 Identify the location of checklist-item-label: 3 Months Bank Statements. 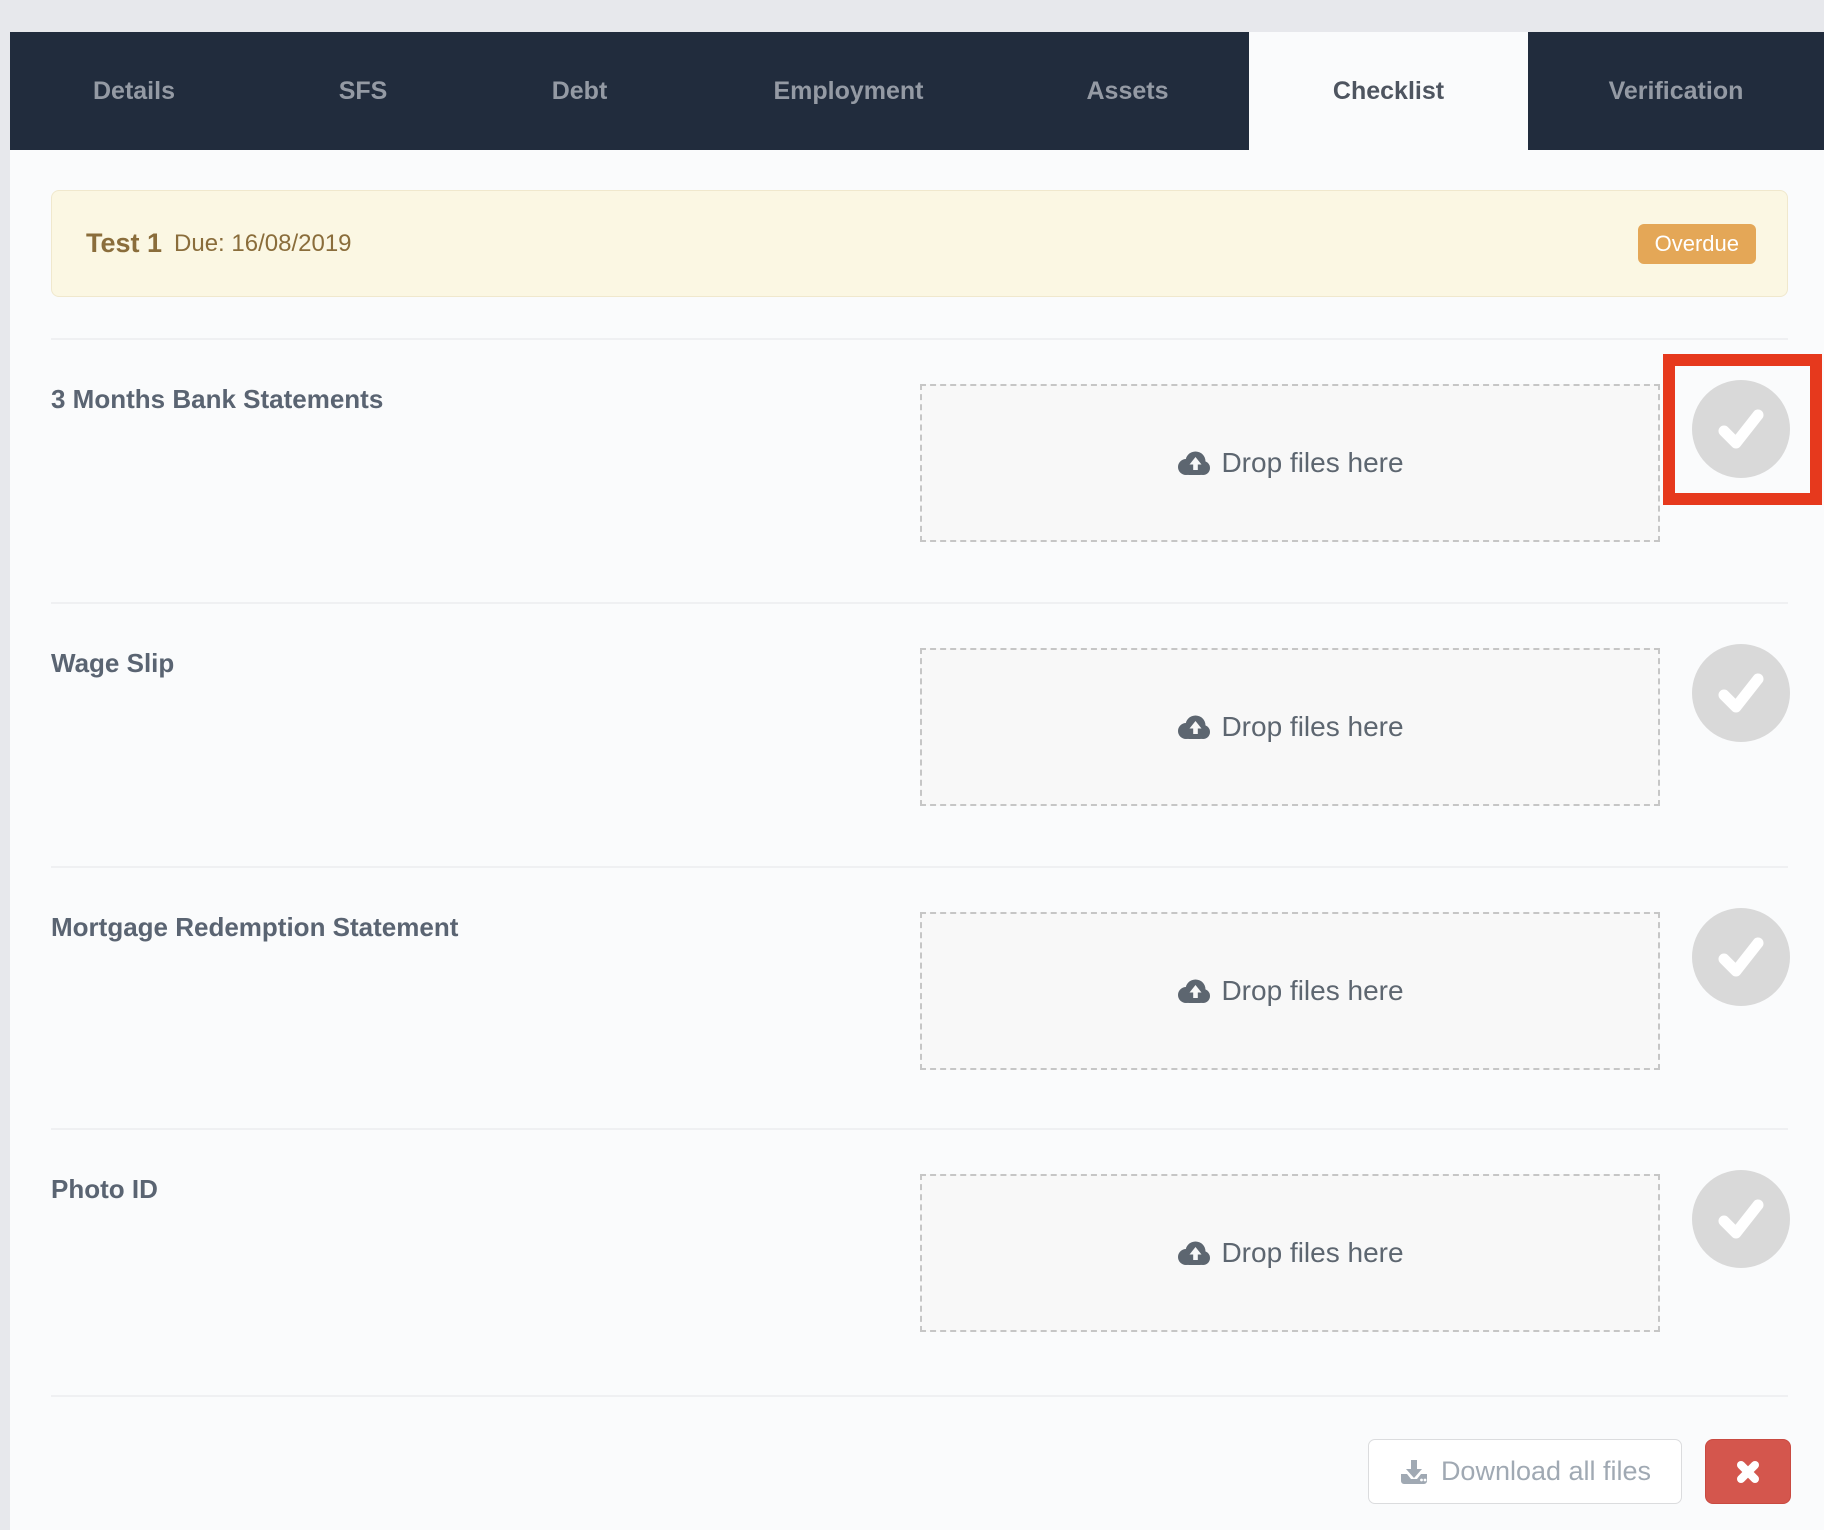
(217, 399).